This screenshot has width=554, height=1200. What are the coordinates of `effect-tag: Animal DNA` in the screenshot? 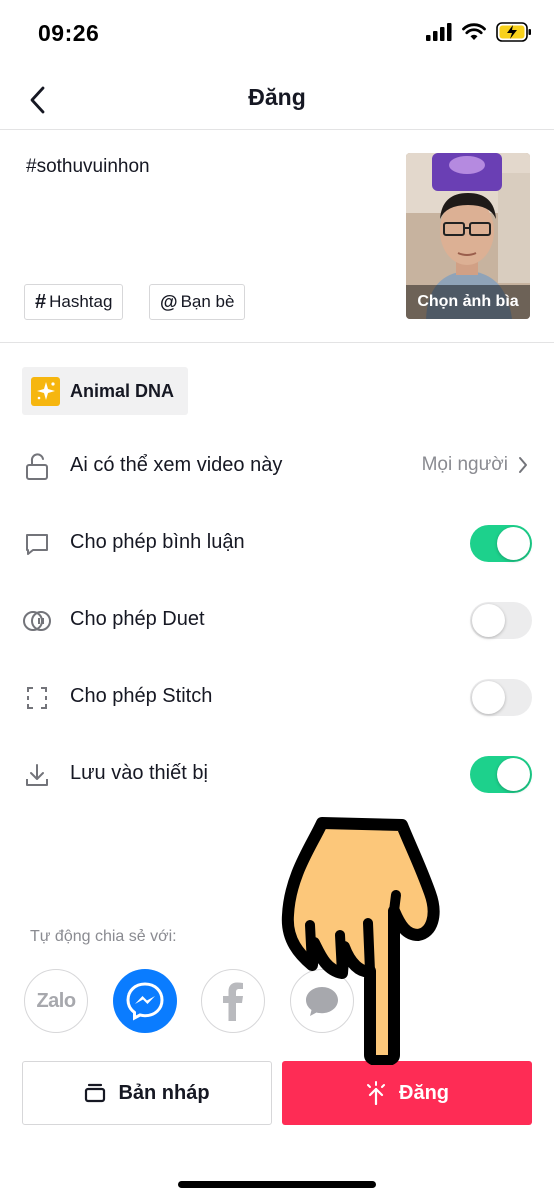 It's located at (105, 391).